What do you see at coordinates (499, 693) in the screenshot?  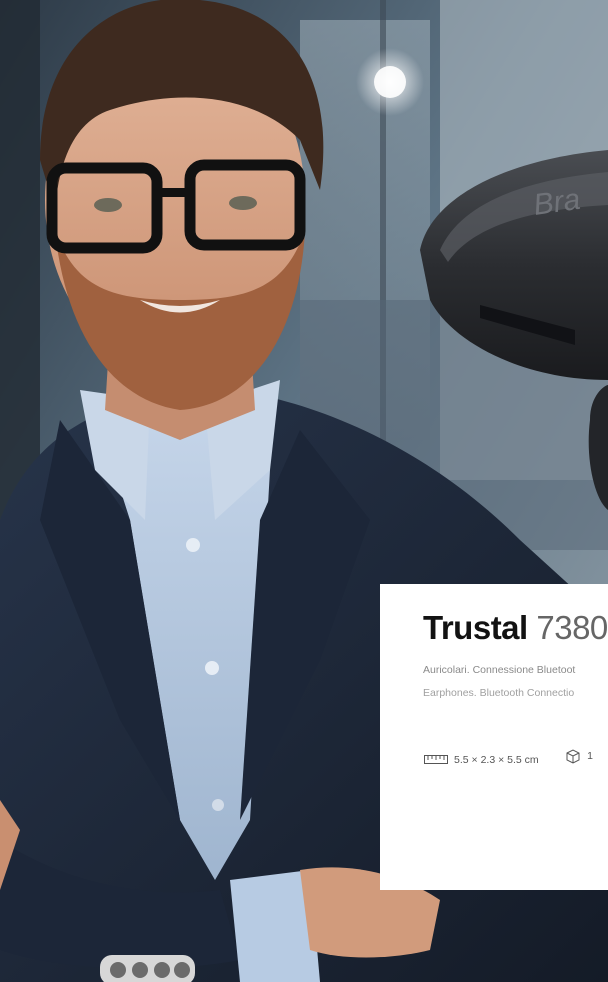 I see `product-description-english: Earphones. Bluetooth Connectio` at bounding box center [499, 693].